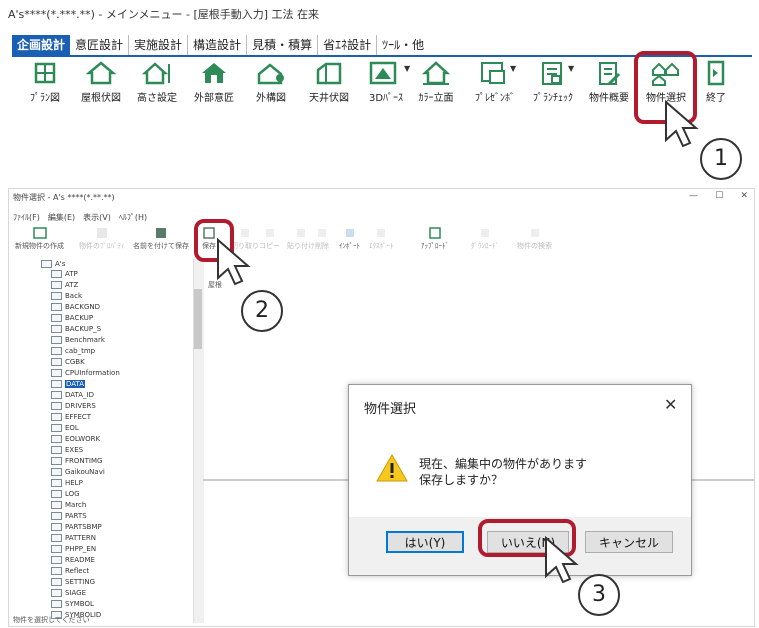 This screenshot has height=628, width=759. What do you see at coordinates (102, 239) in the screenshot?
I see `property-properties-button: 物件のﾌﾟﾛﾊﾟﾃｨ` at bounding box center [102, 239].